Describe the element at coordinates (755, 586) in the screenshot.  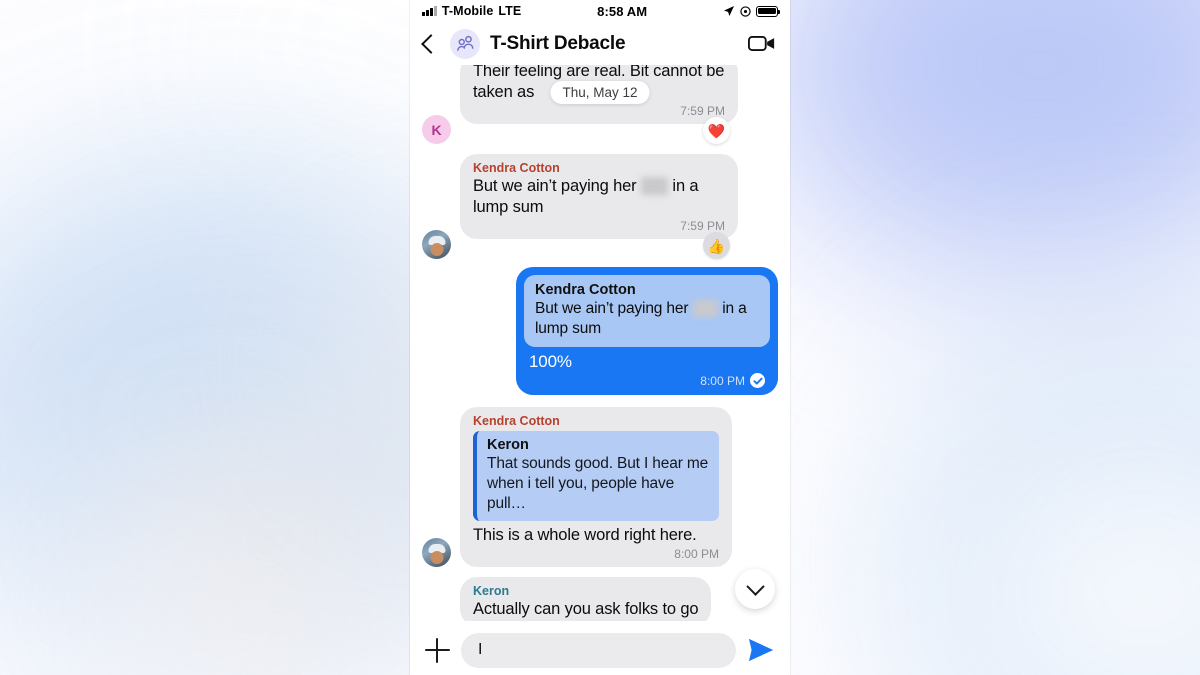
I see `chevron-down-icon` at that location.